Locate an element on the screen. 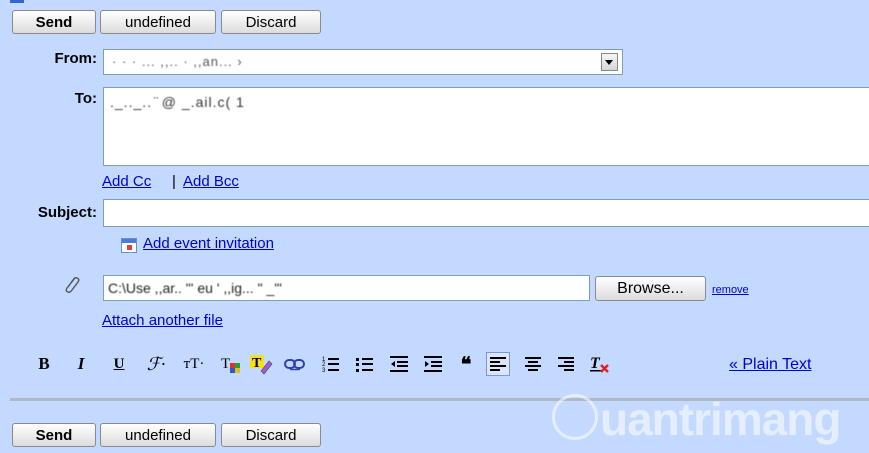  numbered-list-icon: 123 is located at coordinates (331, 364).